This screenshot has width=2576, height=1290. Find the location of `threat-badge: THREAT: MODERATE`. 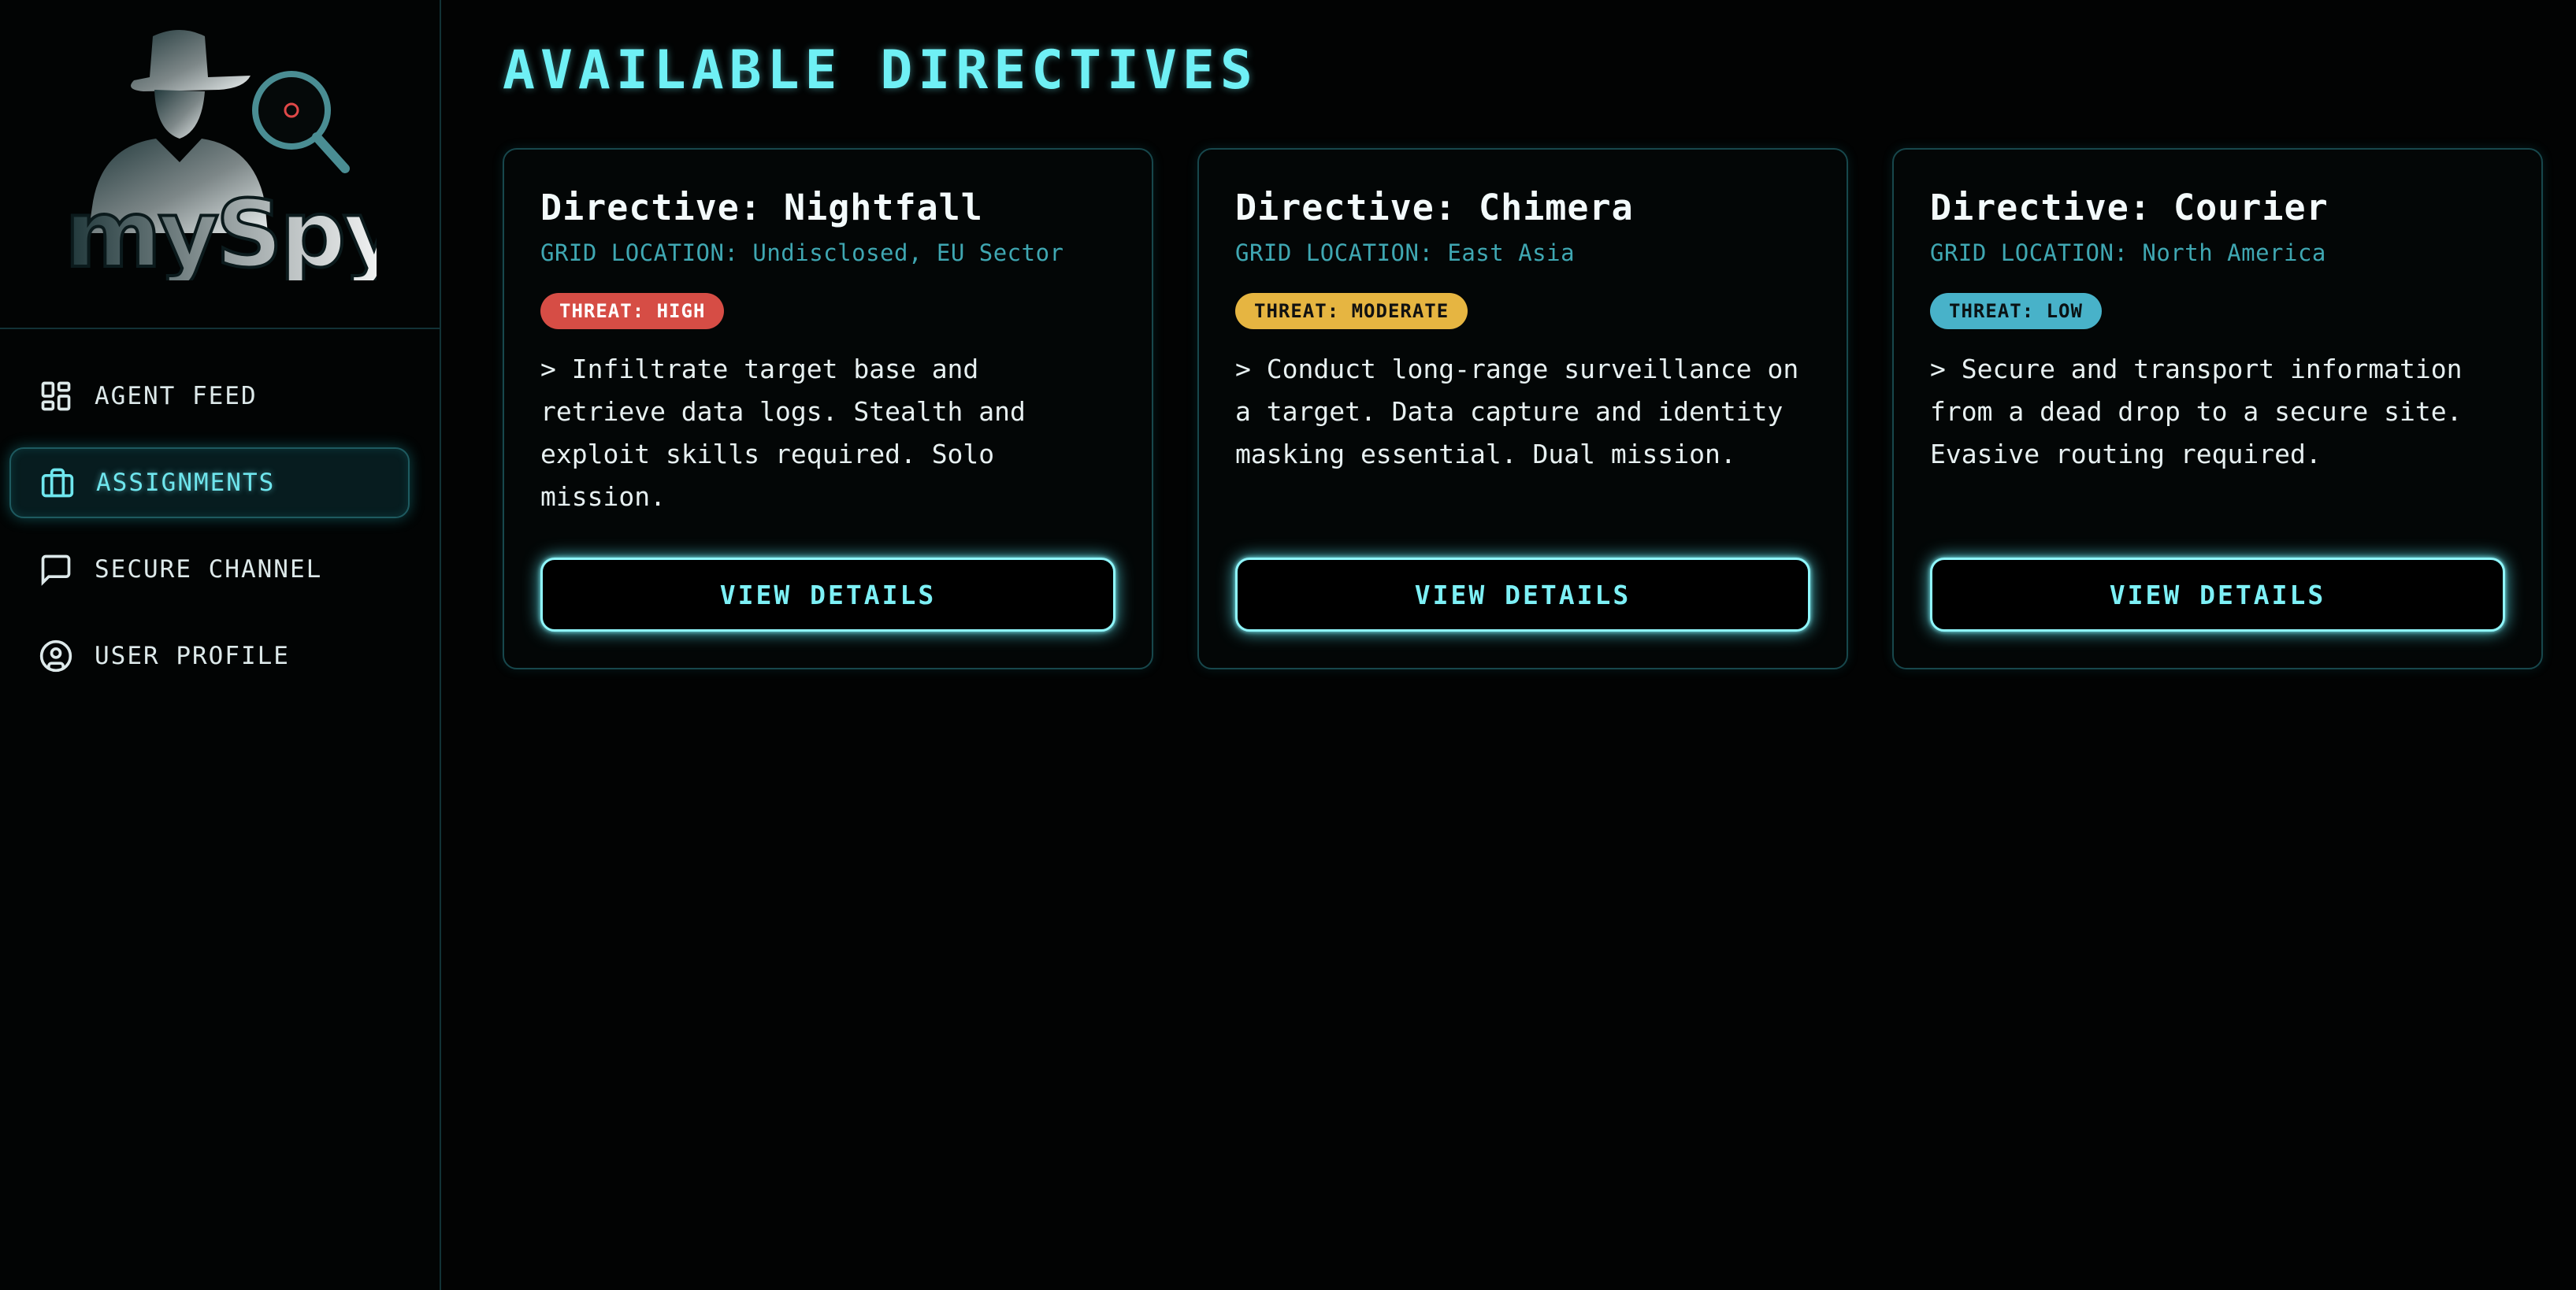

threat-badge: THREAT: MODERATE is located at coordinates (1351, 310).